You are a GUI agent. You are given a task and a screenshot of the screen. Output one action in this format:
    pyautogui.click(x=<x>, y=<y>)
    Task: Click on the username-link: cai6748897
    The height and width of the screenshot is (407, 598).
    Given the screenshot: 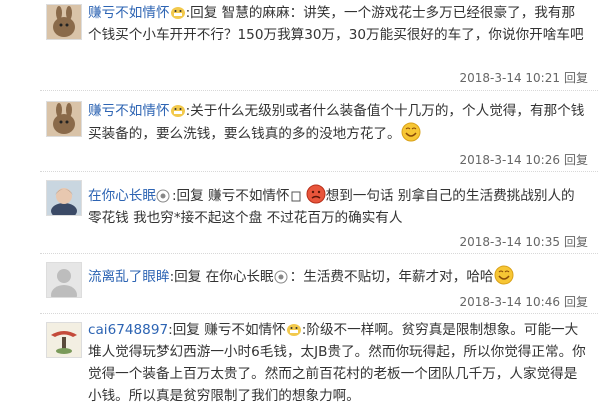 What is the action you would take?
    pyautogui.click(x=128, y=330)
    